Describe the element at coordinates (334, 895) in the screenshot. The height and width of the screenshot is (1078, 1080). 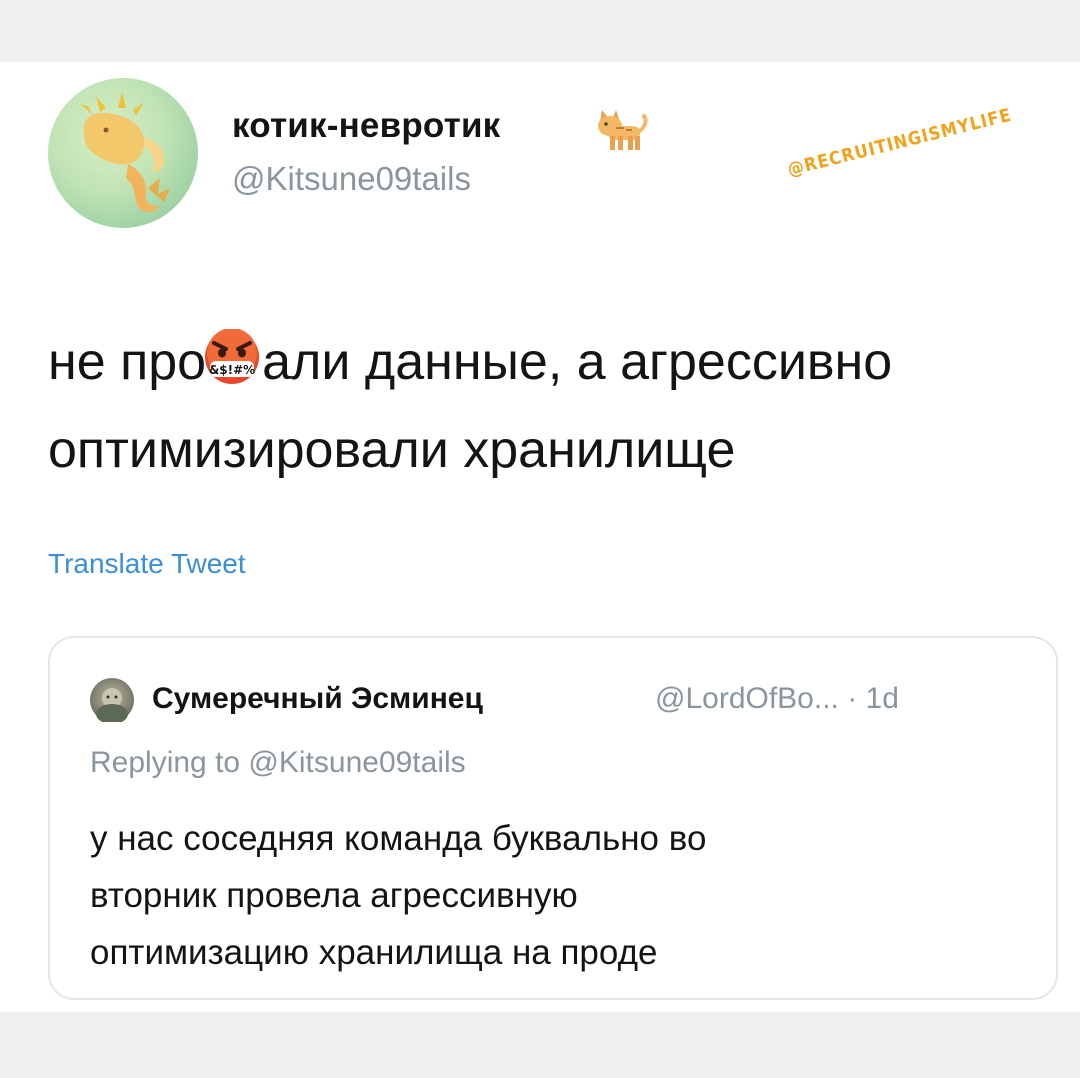
I see `quoted-text-line: вторник провела агрессивную` at that location.